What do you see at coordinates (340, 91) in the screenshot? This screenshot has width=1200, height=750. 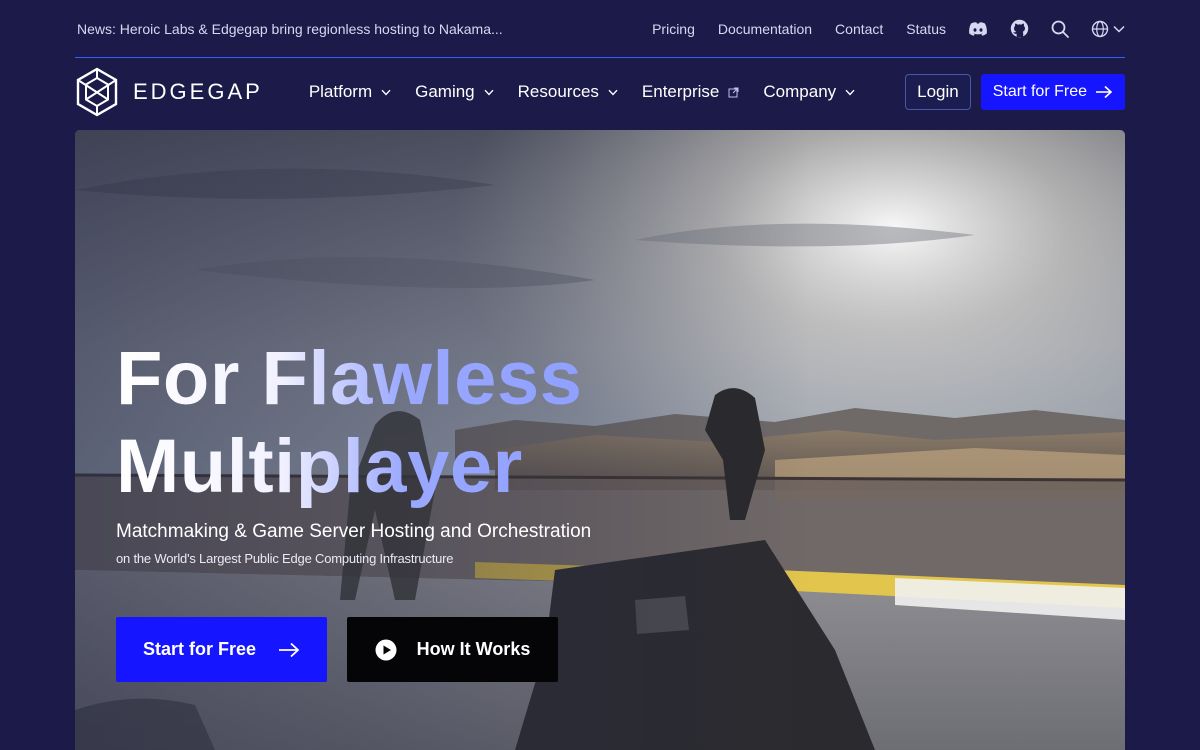 I see `nav-item-label: Platform` at bounding box center [340, 91].